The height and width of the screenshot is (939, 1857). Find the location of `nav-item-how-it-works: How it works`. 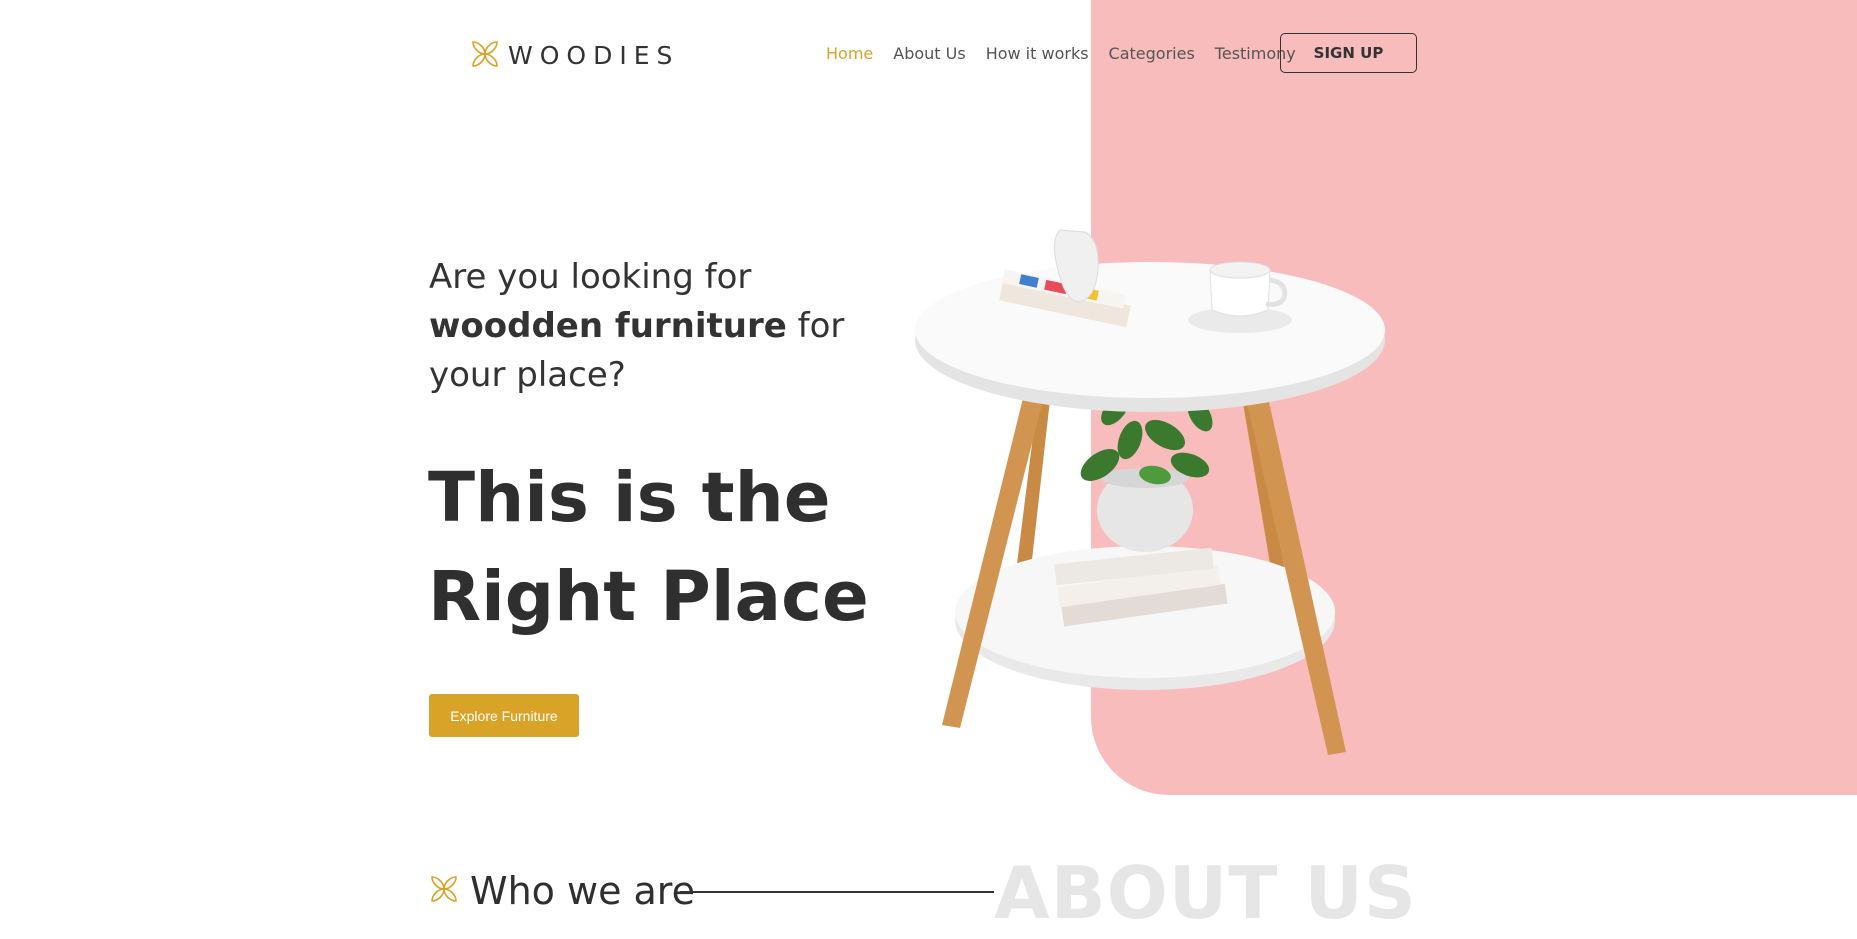

nav-item-how-it-works: How it works is located at coordinates (1037, 54).